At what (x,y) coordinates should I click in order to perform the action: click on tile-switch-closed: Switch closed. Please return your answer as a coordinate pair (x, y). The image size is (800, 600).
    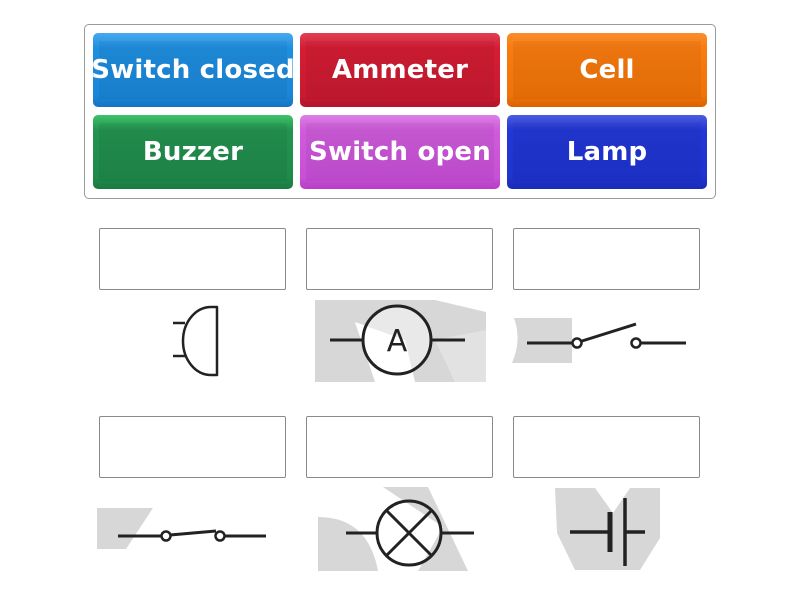
    Looking at the image, I should click on (193, 70).